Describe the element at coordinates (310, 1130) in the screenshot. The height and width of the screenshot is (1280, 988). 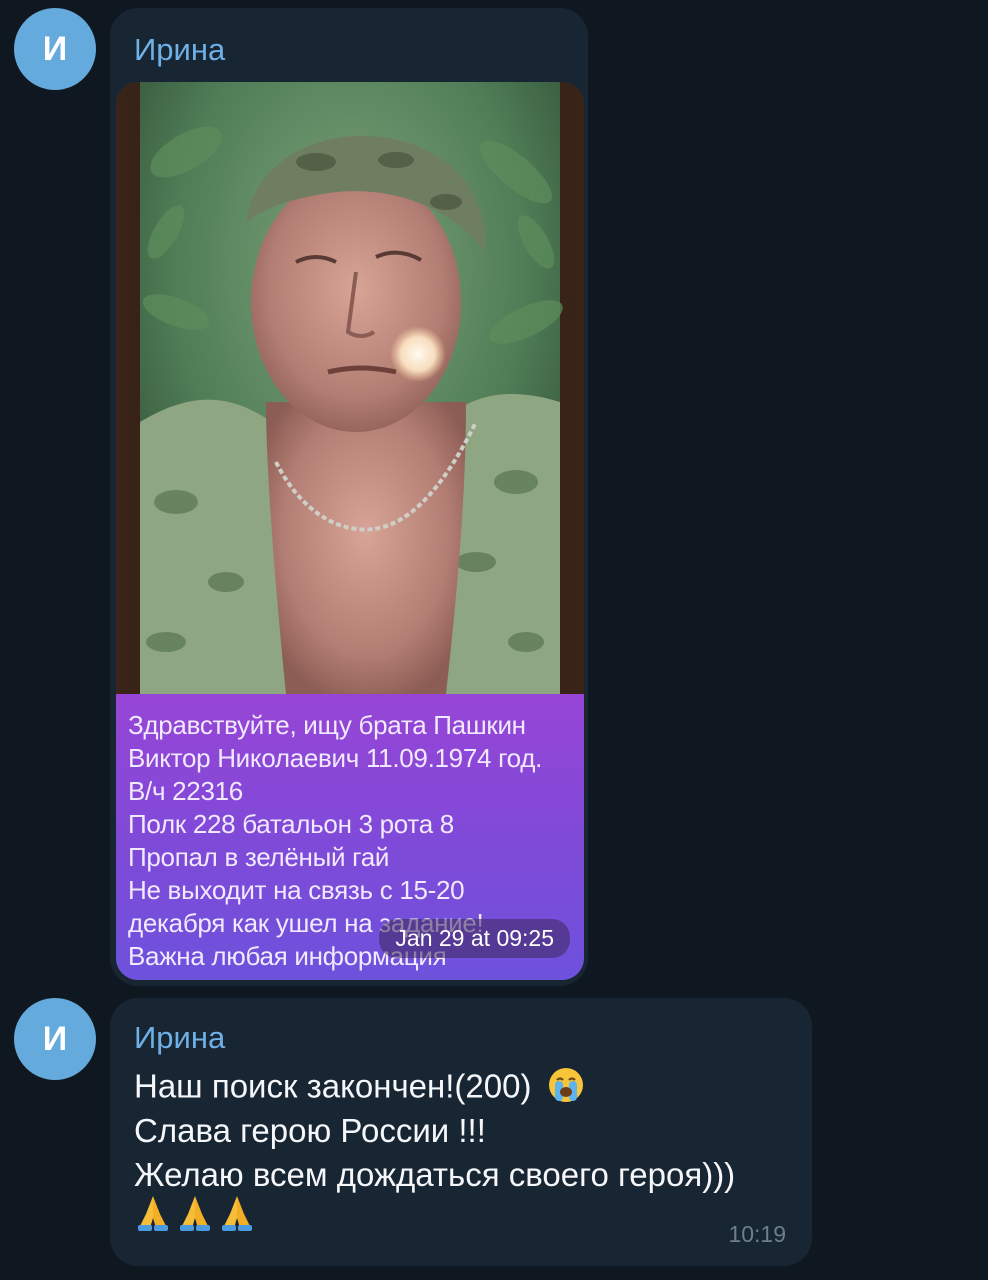
I see `message-line: Слава герою России !!!` at that location.